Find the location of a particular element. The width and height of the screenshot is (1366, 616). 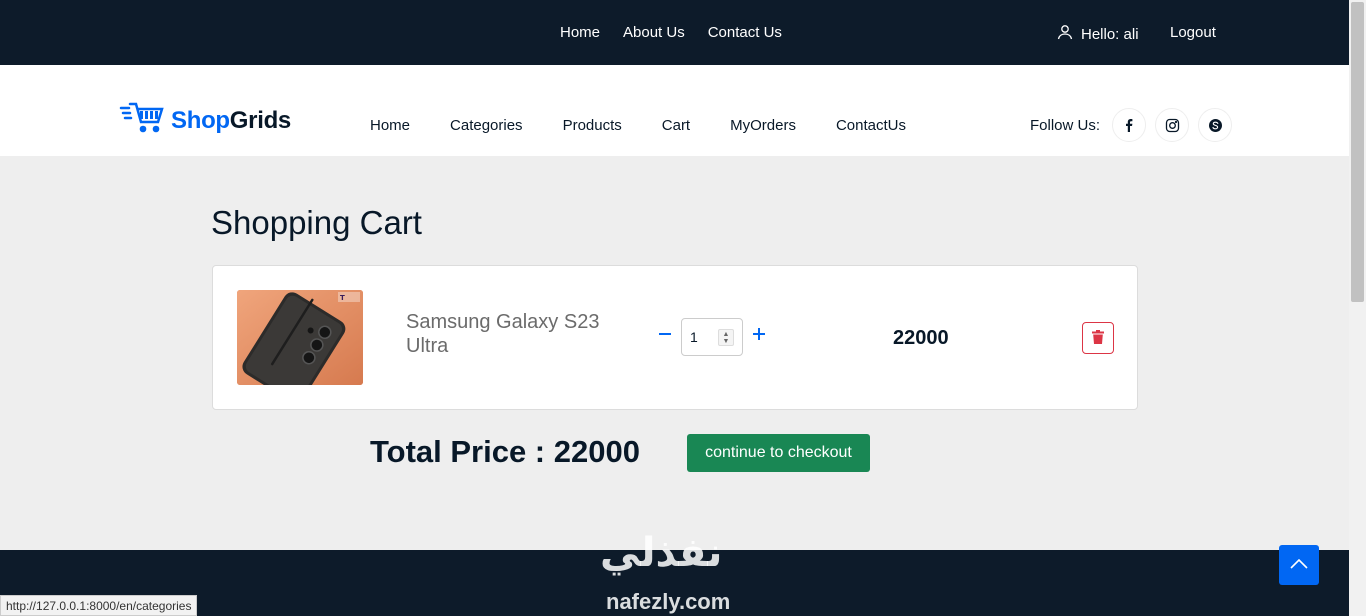

scrollbar-thumb is located at coordinates (1357, 152).